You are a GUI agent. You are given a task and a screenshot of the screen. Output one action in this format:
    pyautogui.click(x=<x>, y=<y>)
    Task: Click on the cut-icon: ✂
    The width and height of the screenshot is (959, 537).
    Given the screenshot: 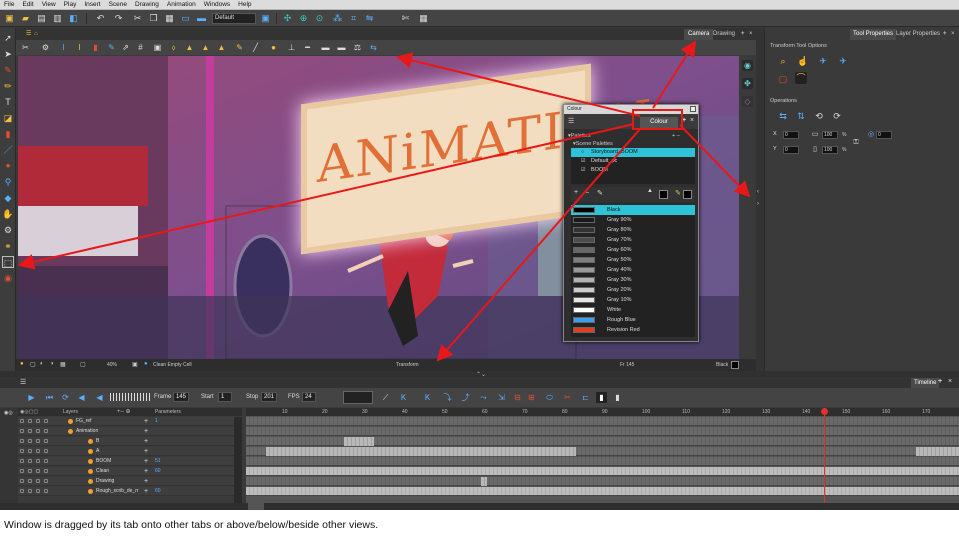 What is the action you would take?
    pyautogui.click(x=137, y=18)
    